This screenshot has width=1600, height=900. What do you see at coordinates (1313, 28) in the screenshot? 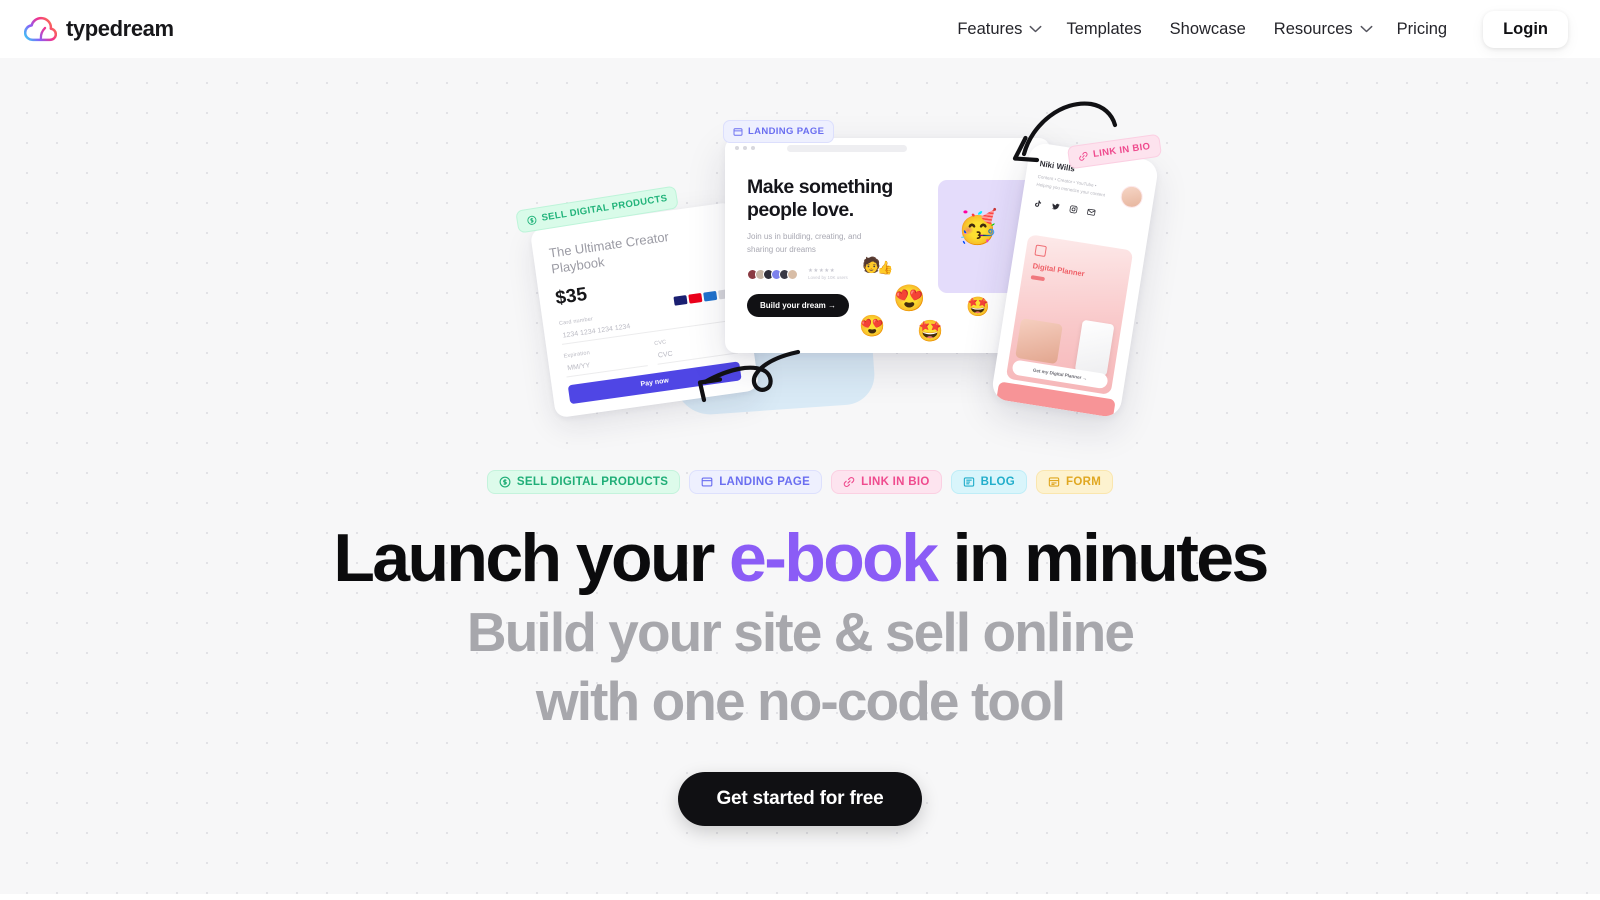
I see `nav-item-label: Resources` at bounding box center [1313, 28].